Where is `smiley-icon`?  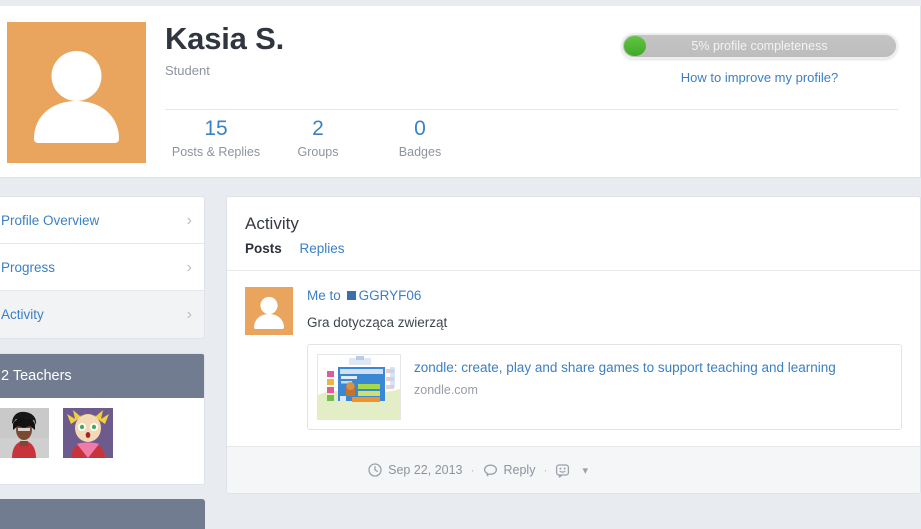 smiley-icon is located at coordinates (562, 470).